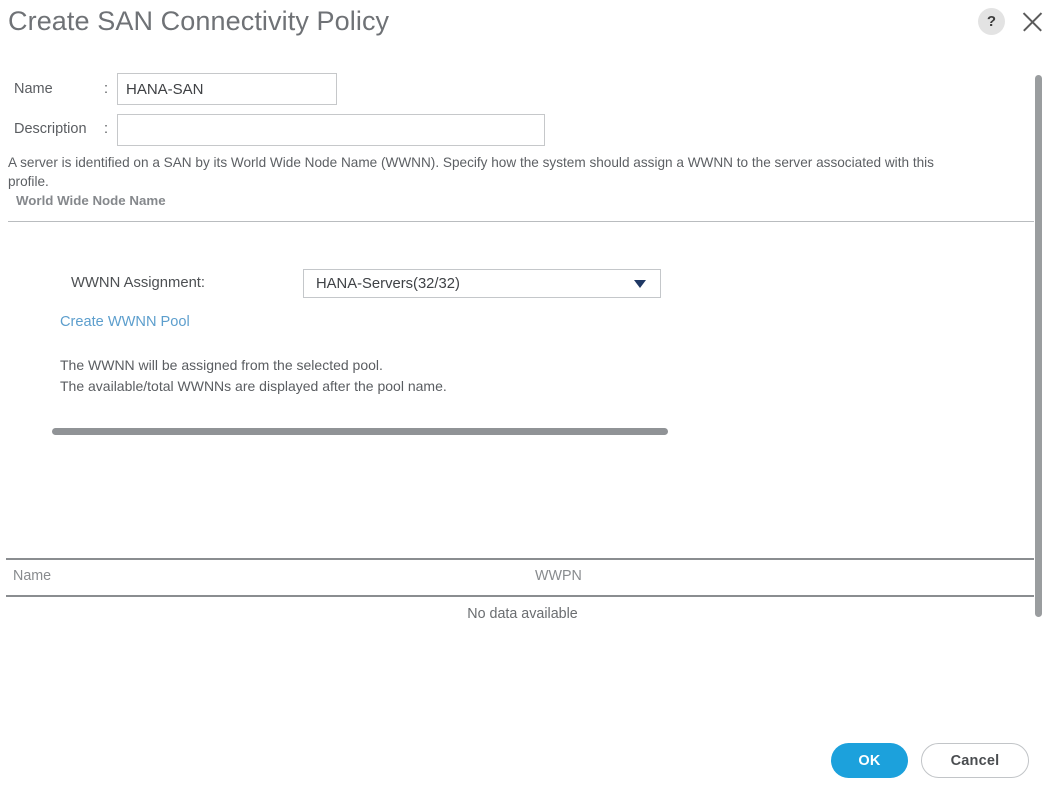 The height and width of the screenshot is (801, 1059). Describe the element at coordinates (520, 596) in the screenshot. I see `table-header-bottom-border` at that location.